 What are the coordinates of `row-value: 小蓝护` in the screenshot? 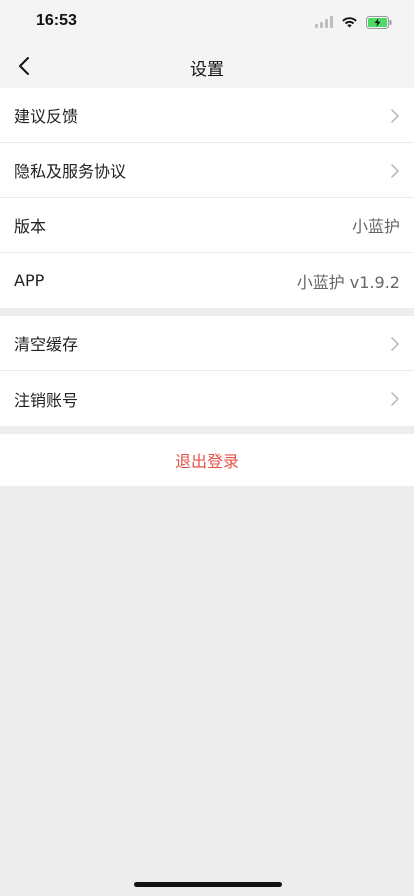 It's located at (375, 226).